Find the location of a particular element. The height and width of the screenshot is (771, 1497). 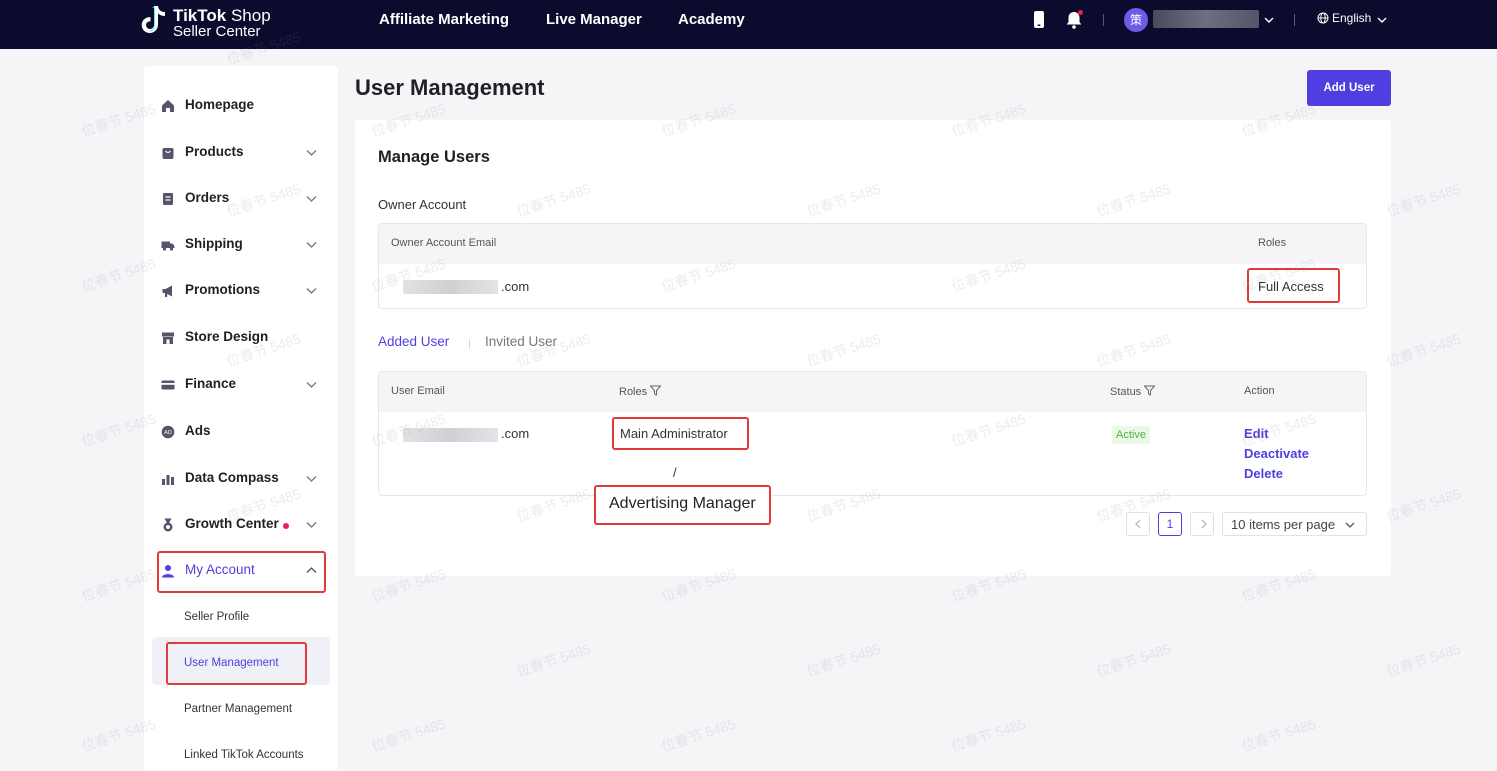

sidebar-item-label: Store Design is located at coordinates (227, 336).